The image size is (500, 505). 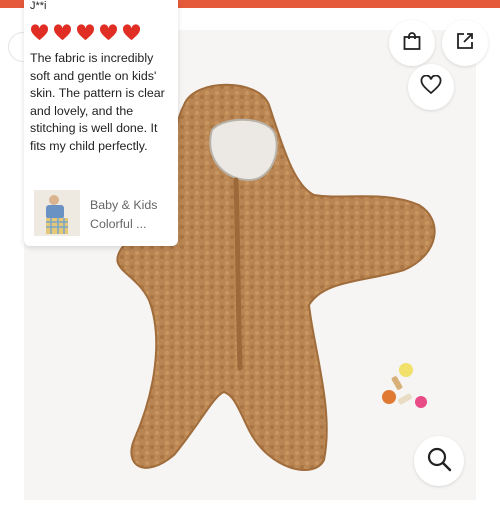 I want to click on wishlist-button, so click(x=431, y=87).